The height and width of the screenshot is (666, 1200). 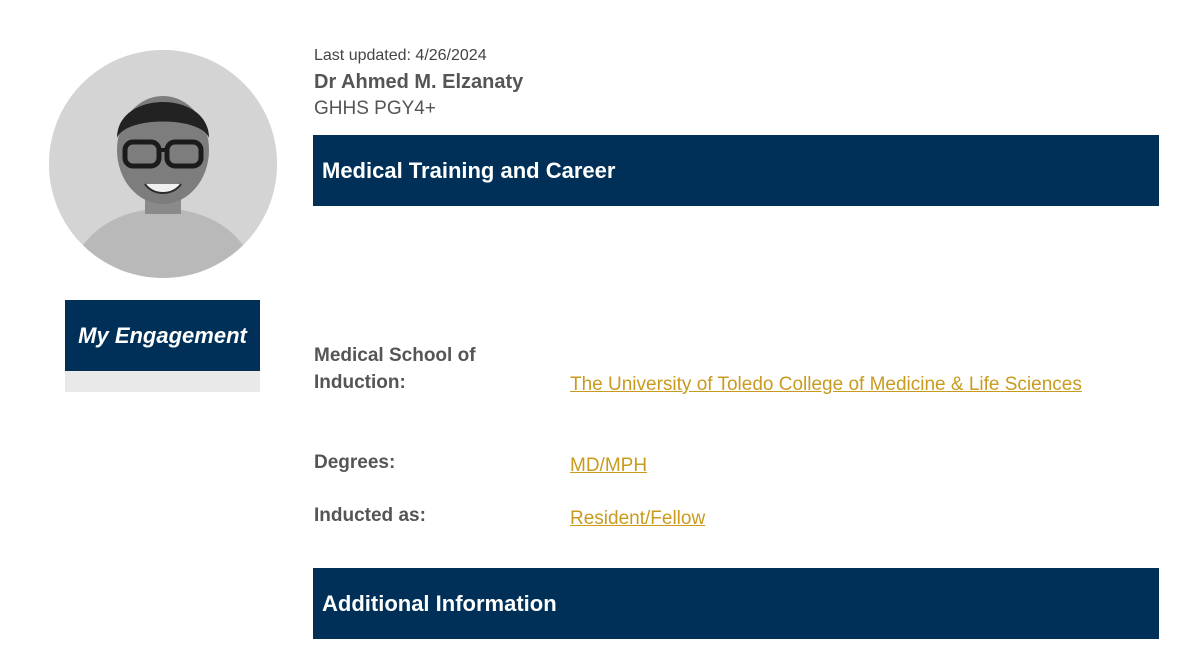 I want to click on person-photo-icon, so click(x=163, y=164).